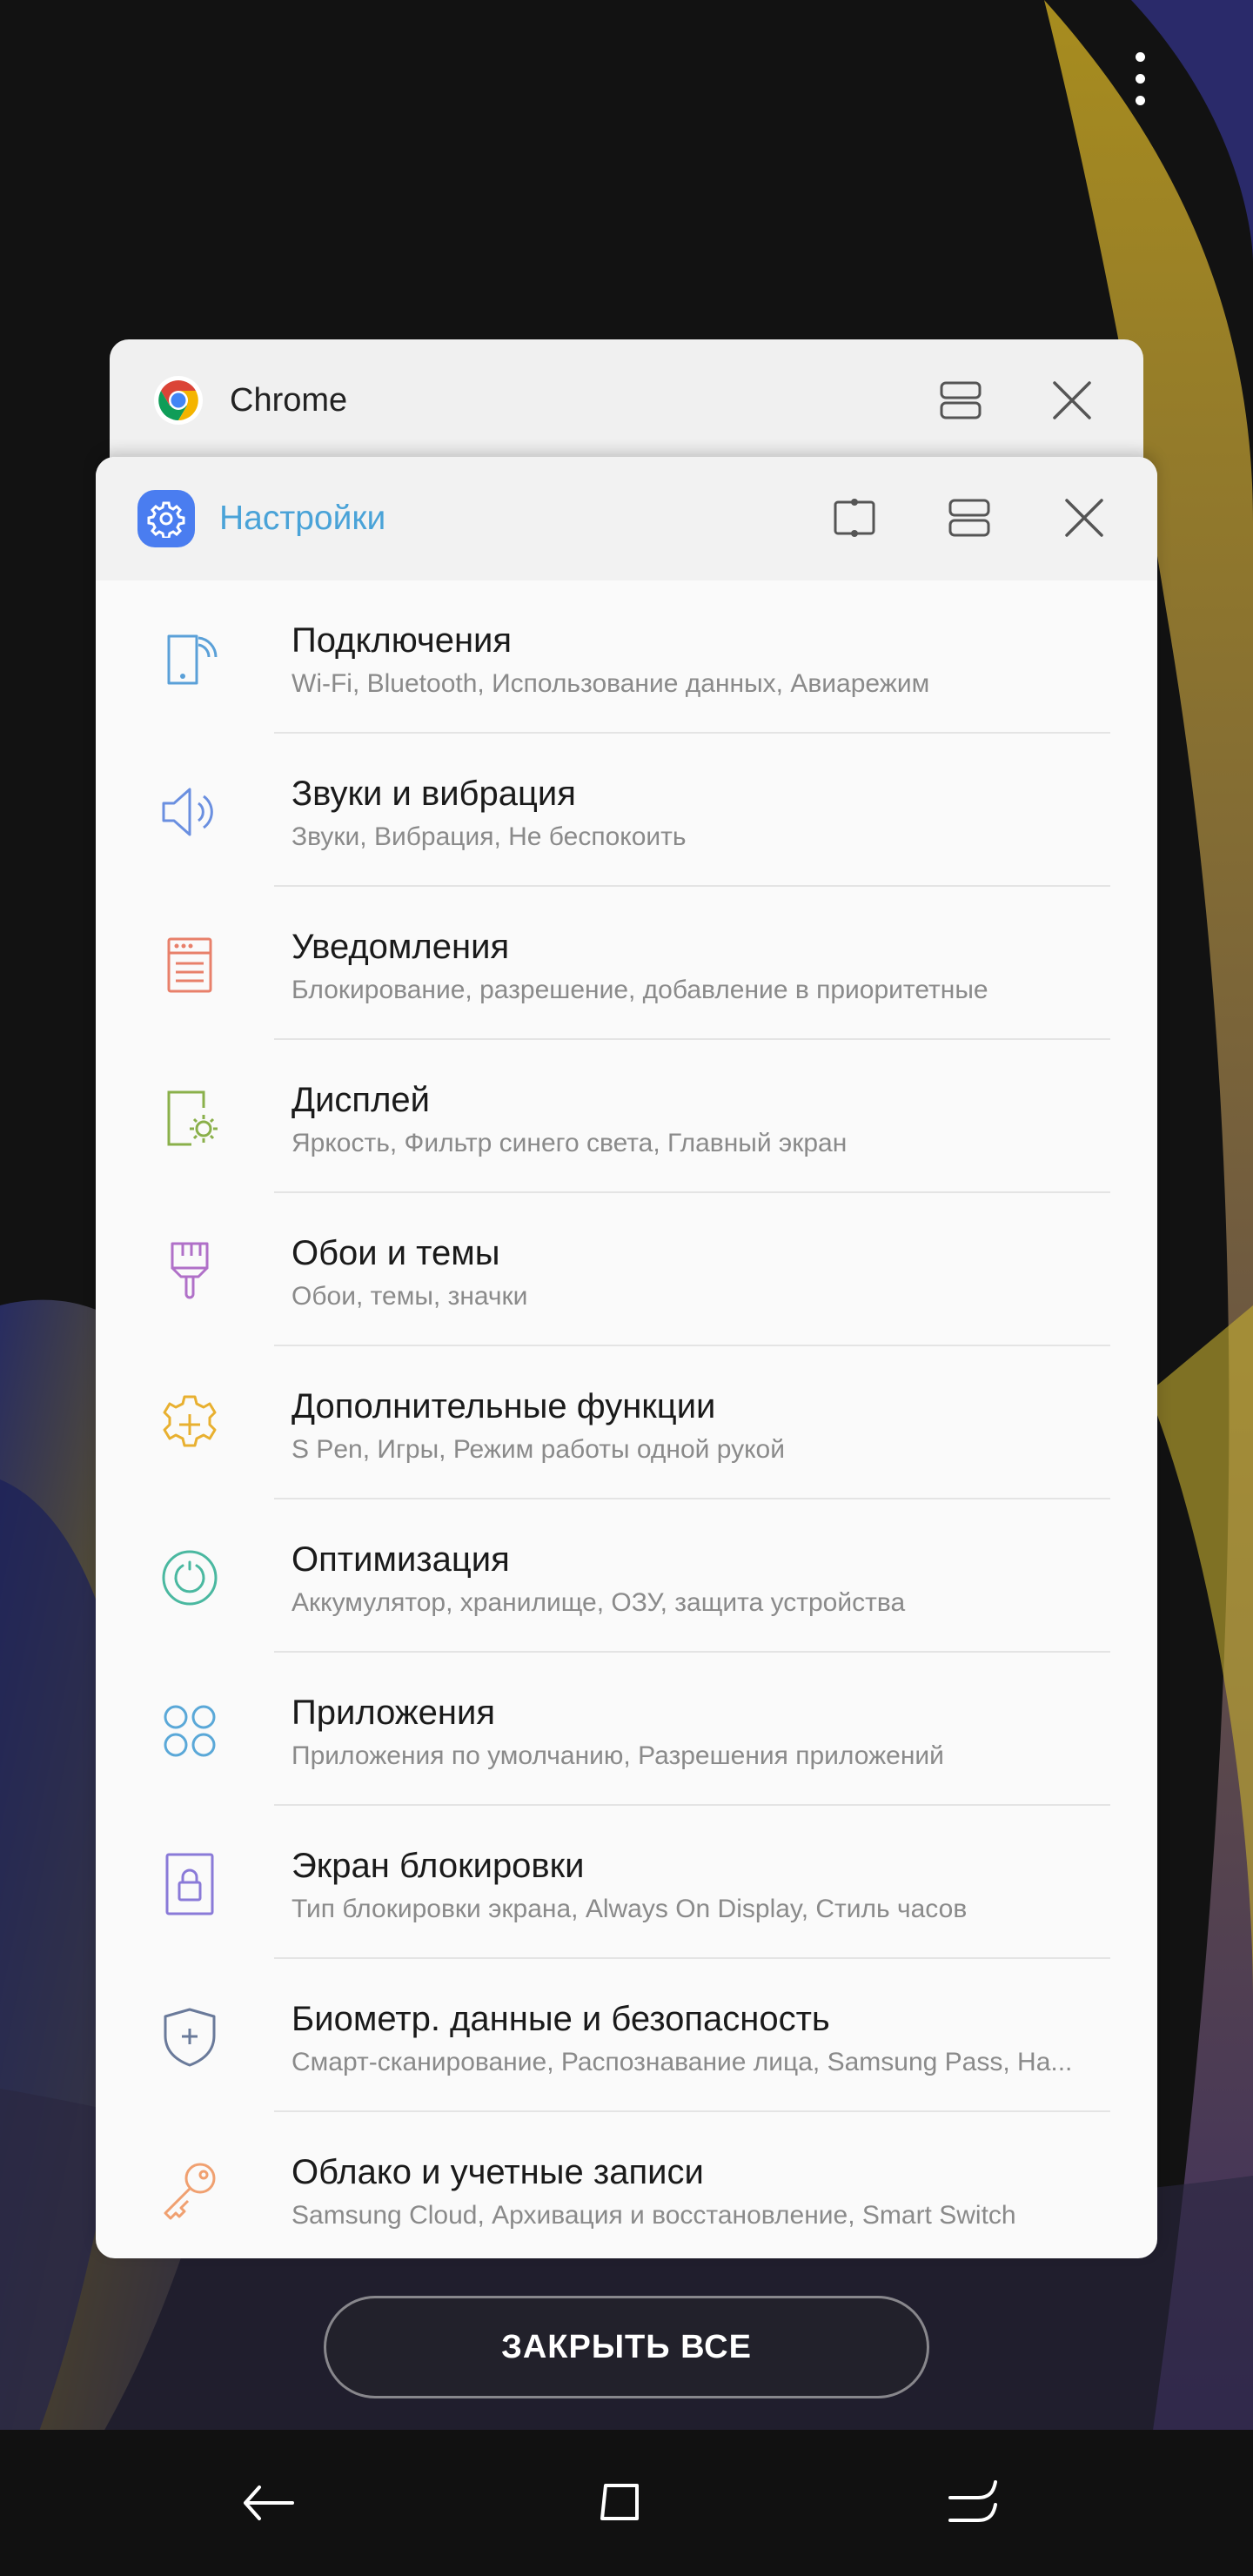  I want to click on key-icon, so click(190, 2191).